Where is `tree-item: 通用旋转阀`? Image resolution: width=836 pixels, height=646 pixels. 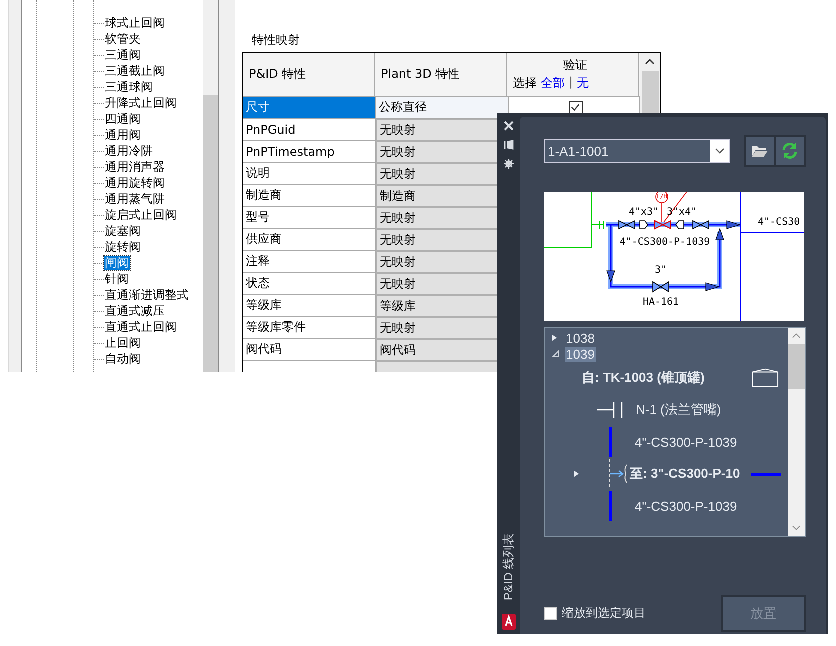
tree-item: 通用旋转阀 is located at coordinates (135, 183).